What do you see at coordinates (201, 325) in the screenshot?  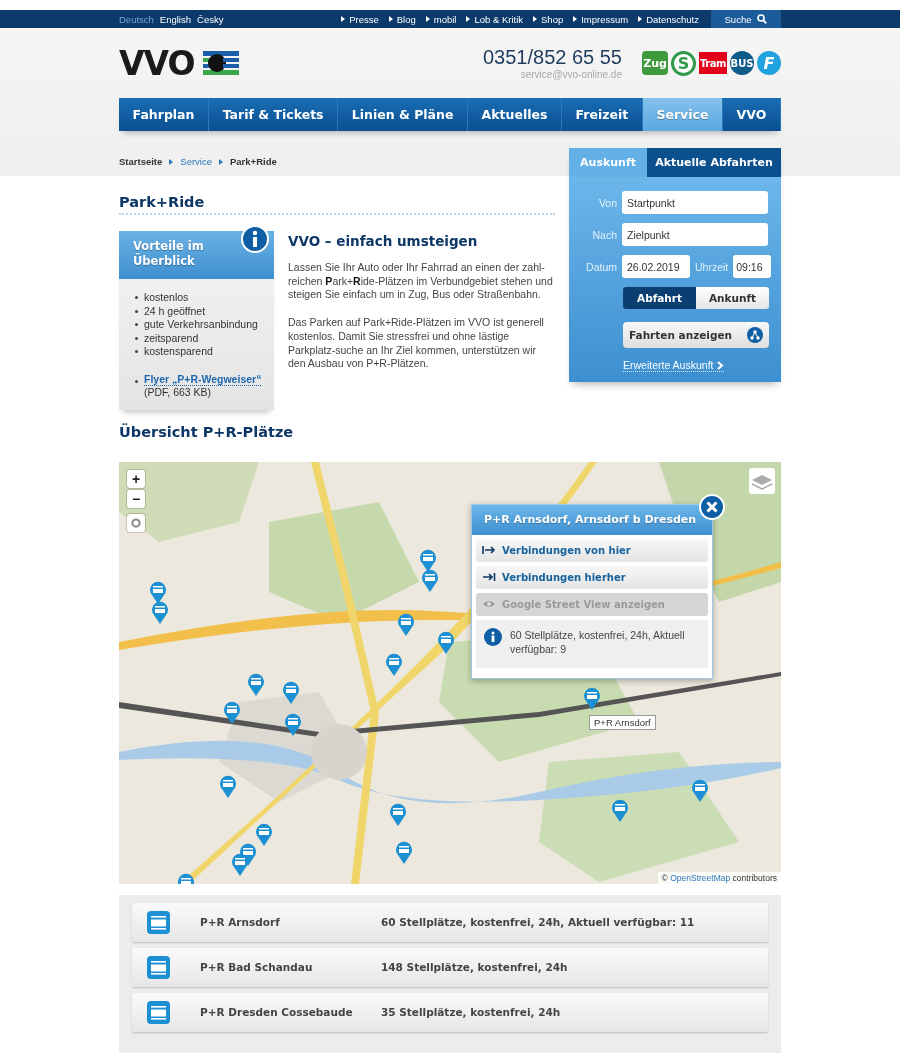 I see `list-item: gute Verkehrsanbindung` at bounding box center [201, 325].